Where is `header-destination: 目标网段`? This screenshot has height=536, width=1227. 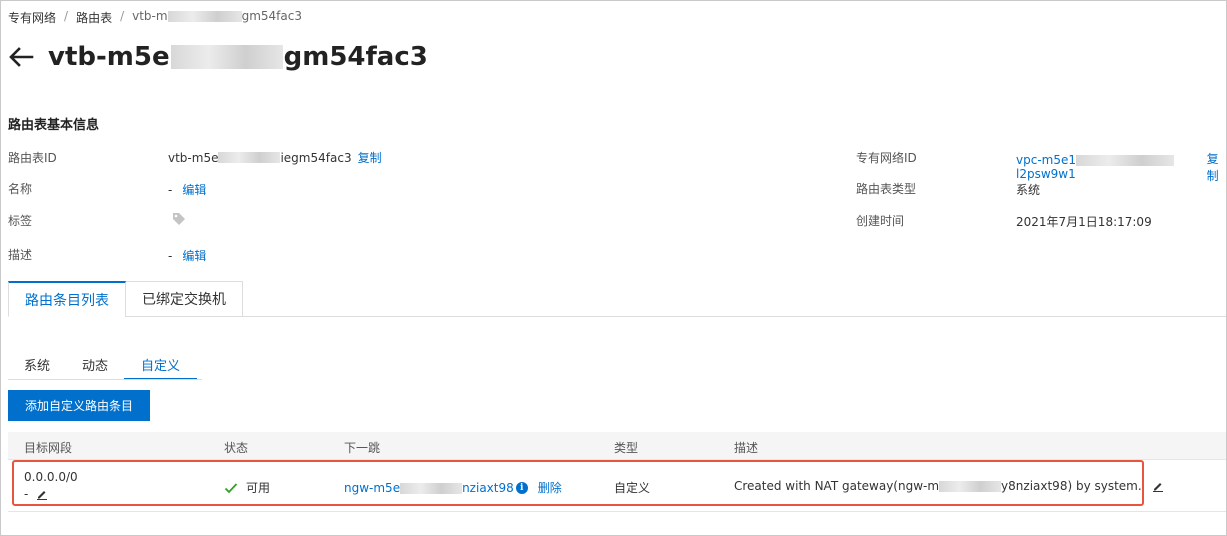 header-destination: 目标网段 is located at coordinates (48, 448).